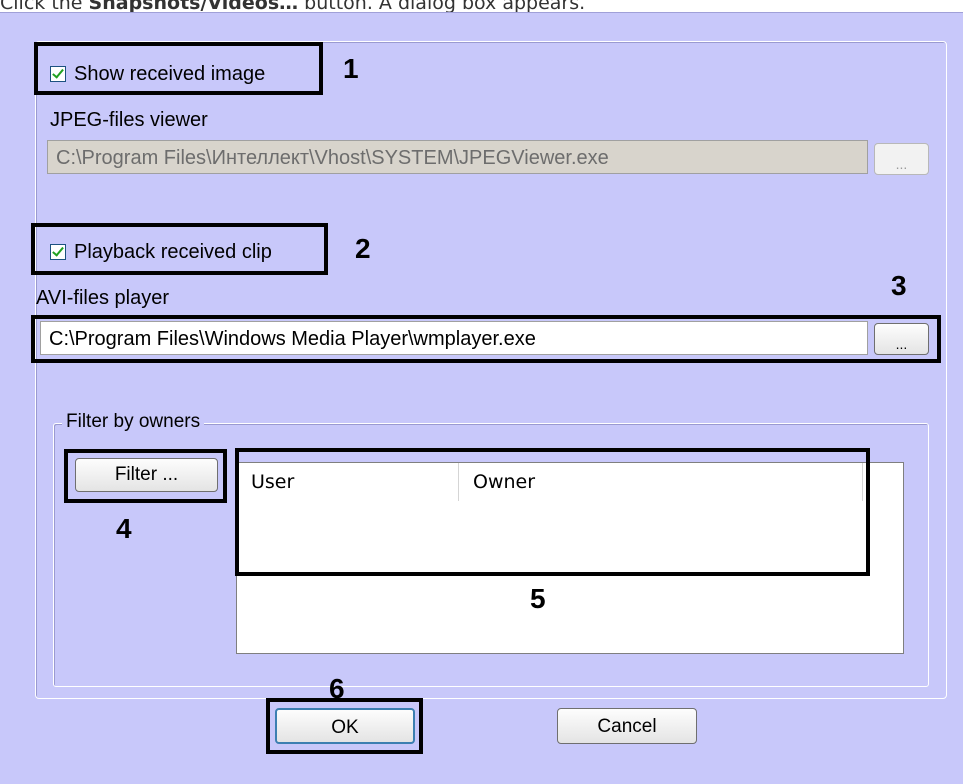 The width and height of the screenshot is (963, 784). Describe the element at coordinates (538, 598) in the screenshot. I see `annotation-number-5: 5` at that location.